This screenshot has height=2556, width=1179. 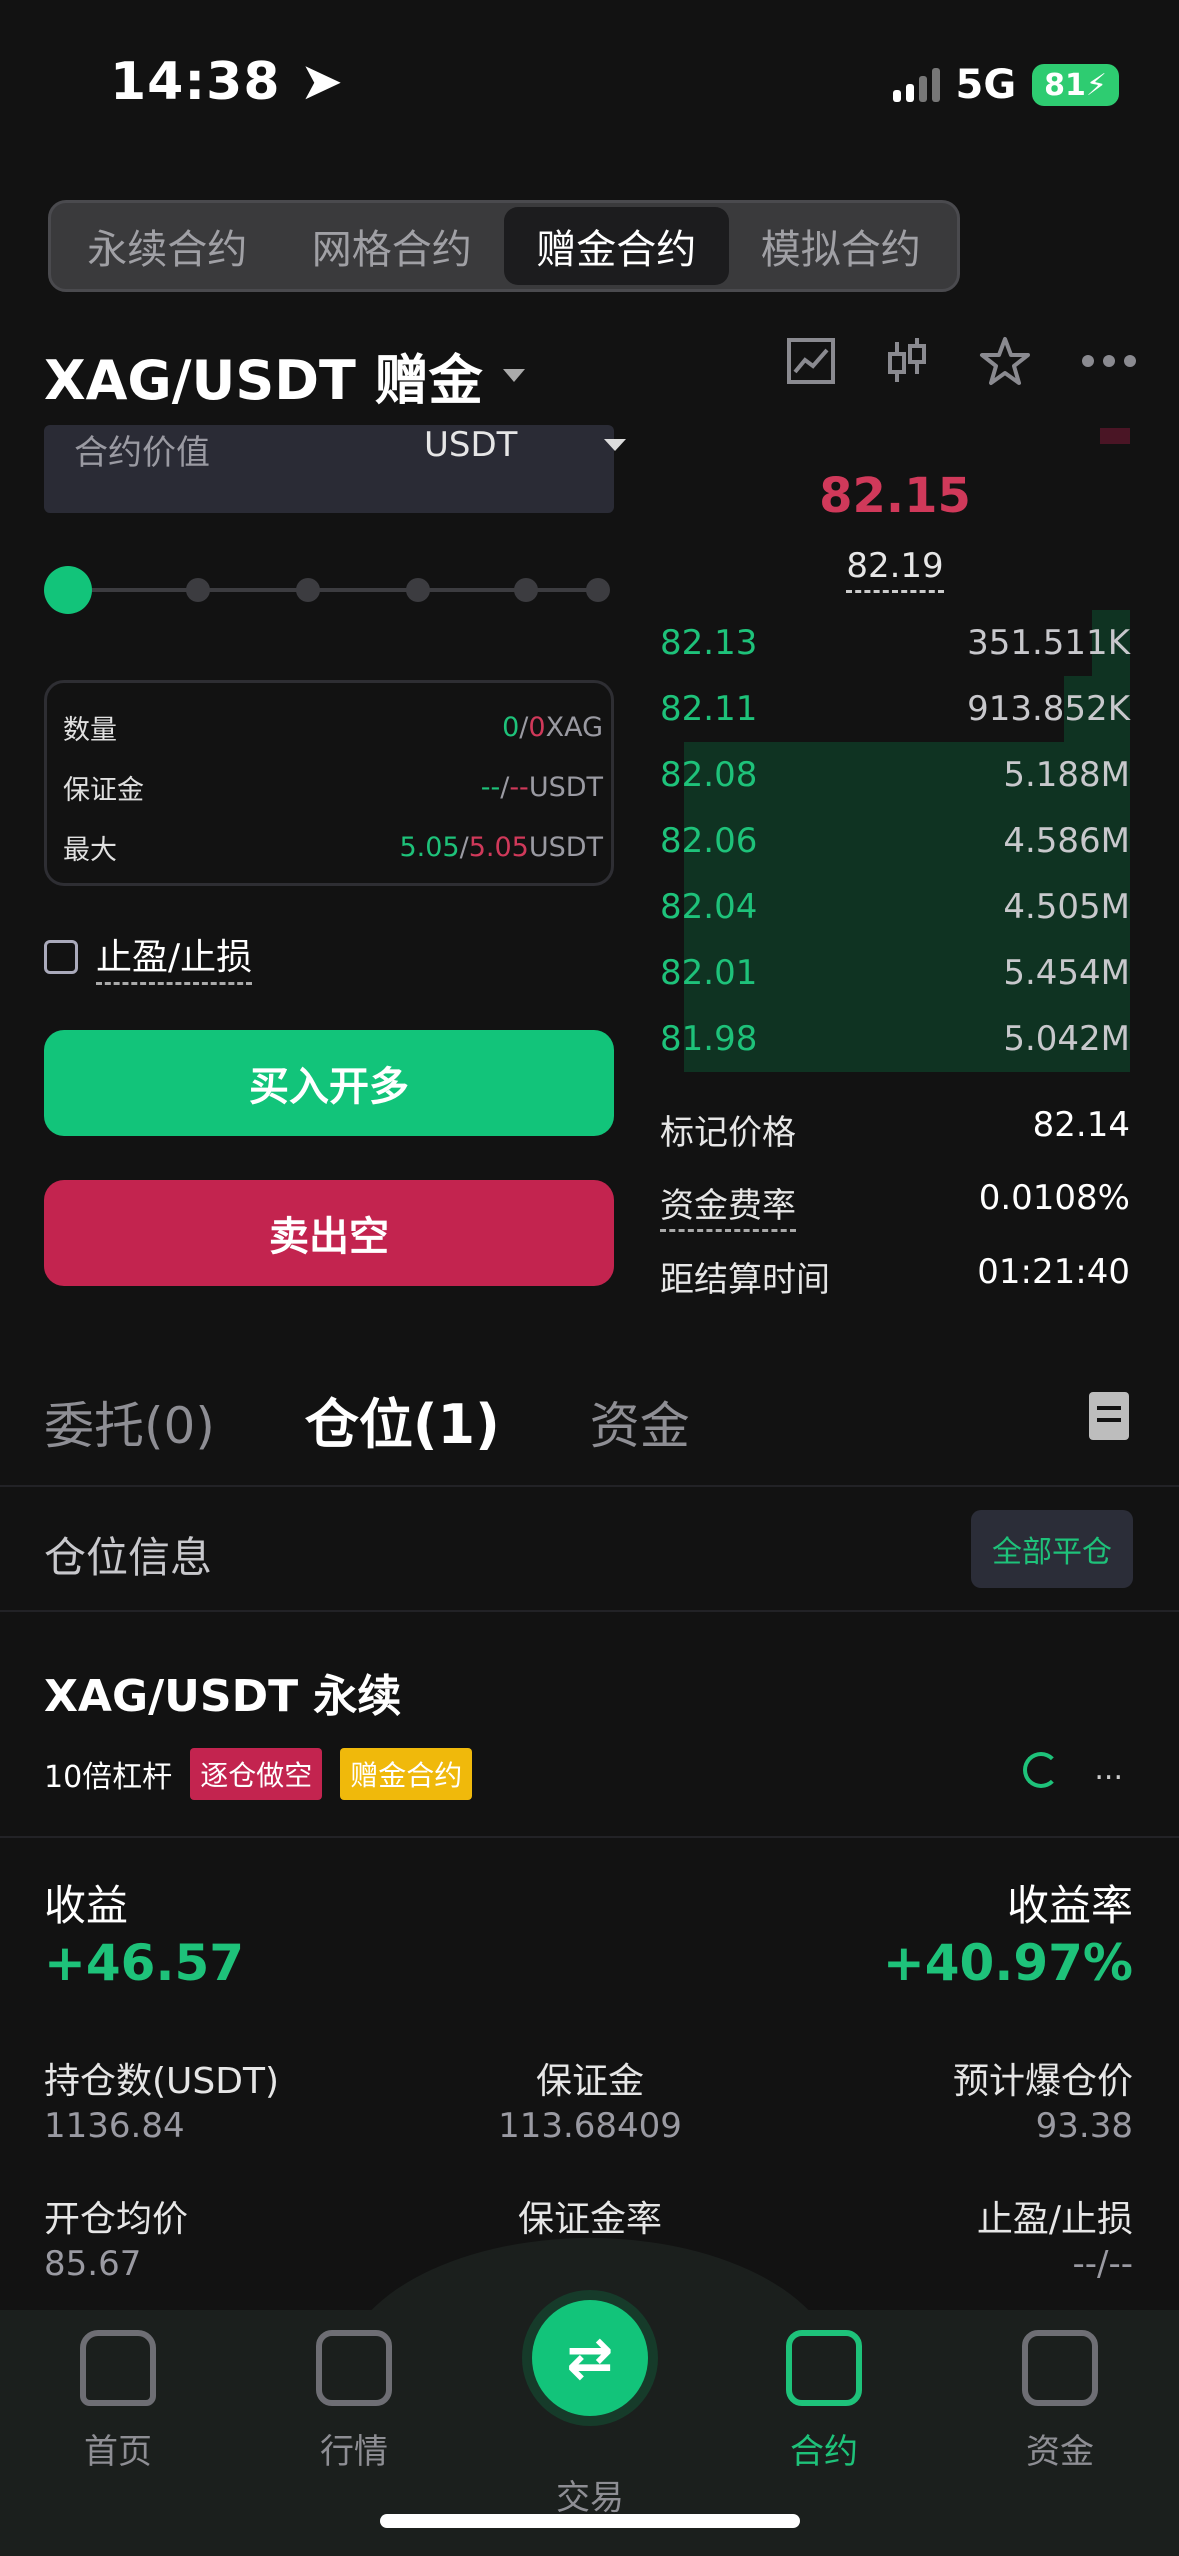 What do you see at coordinates (962, 361) in the screenshot?
I see `header-actions` at bounding box center [962, 361].